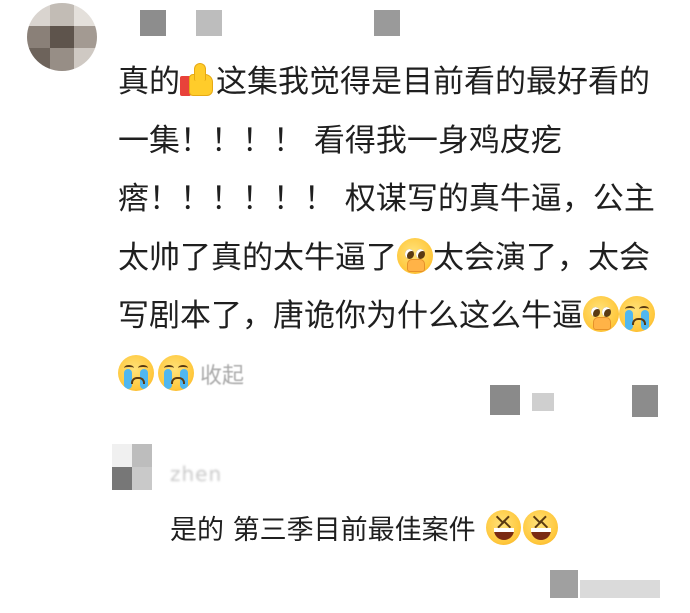 This screenshot has width=690, height=613. I want to click on loudly-crying-face-icon, so click(637, 314).